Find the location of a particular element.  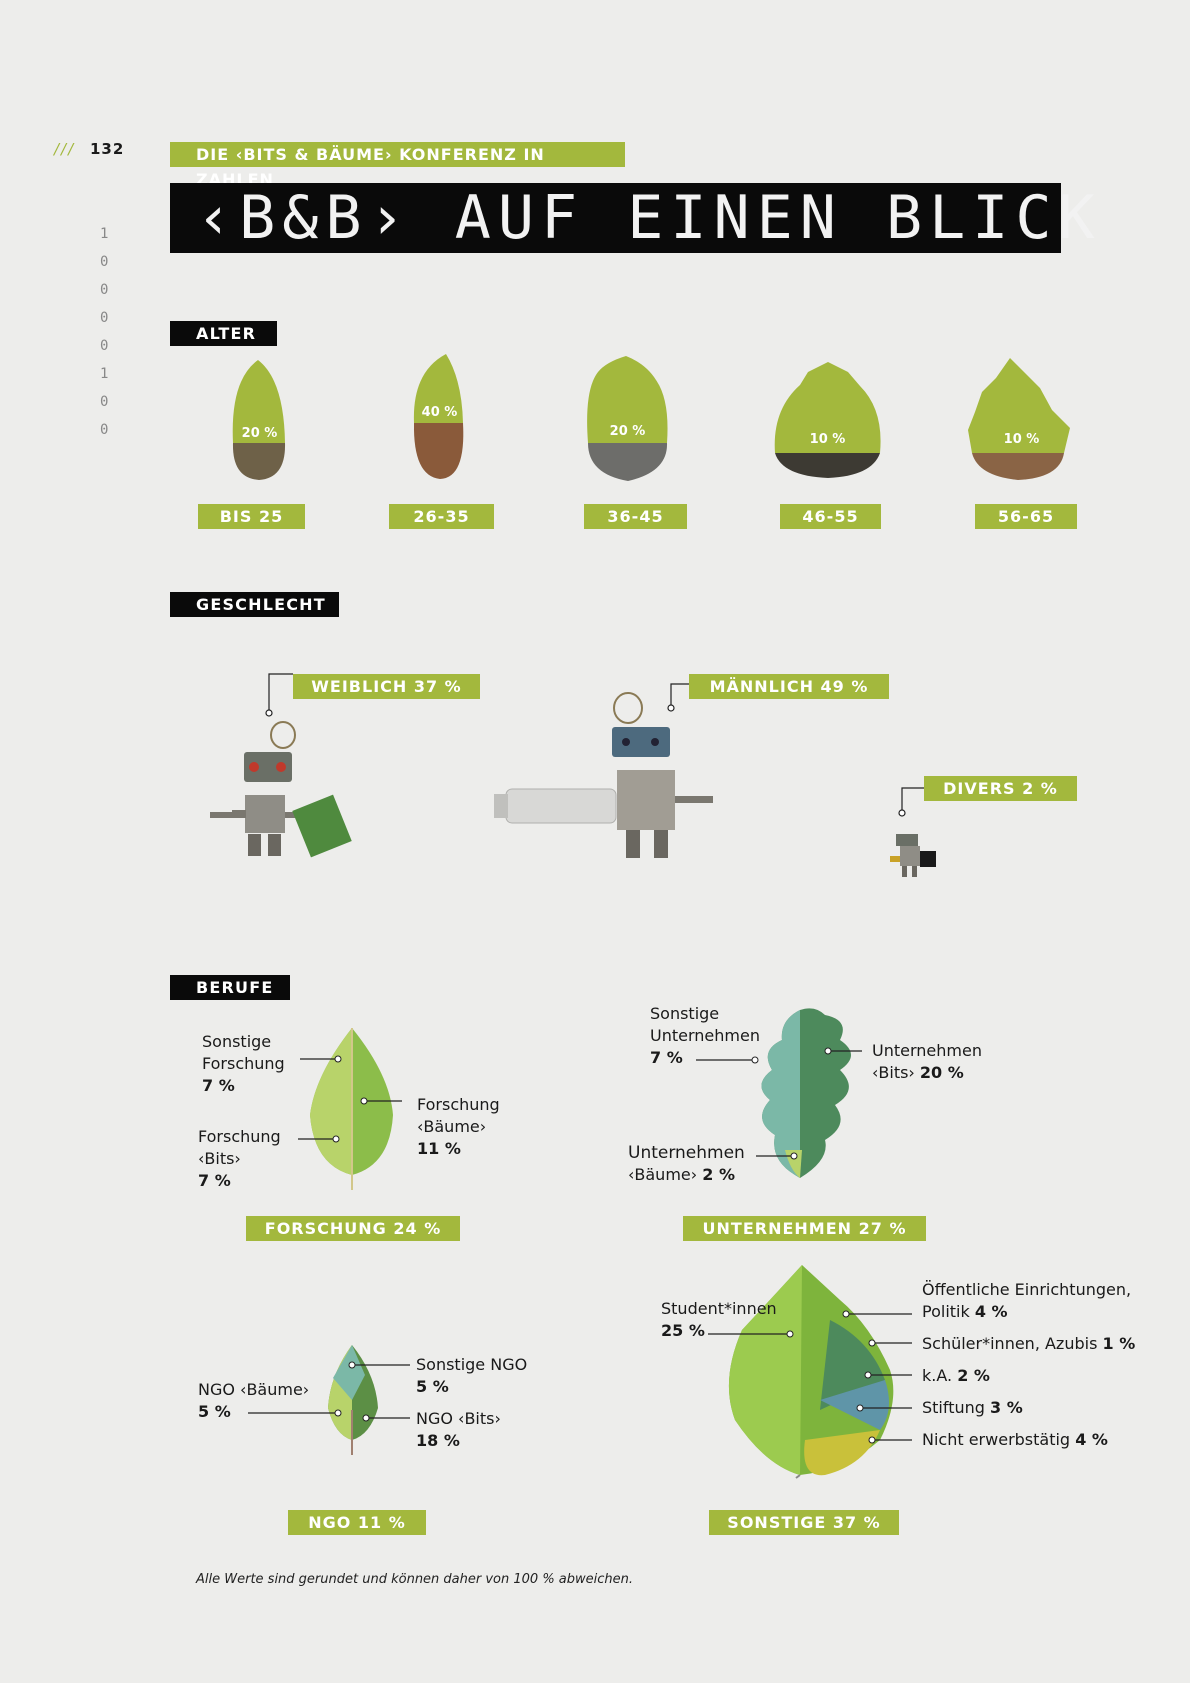

tag-forschung: FORSCHUNG 24 % is located at coordinates (353, 1228).